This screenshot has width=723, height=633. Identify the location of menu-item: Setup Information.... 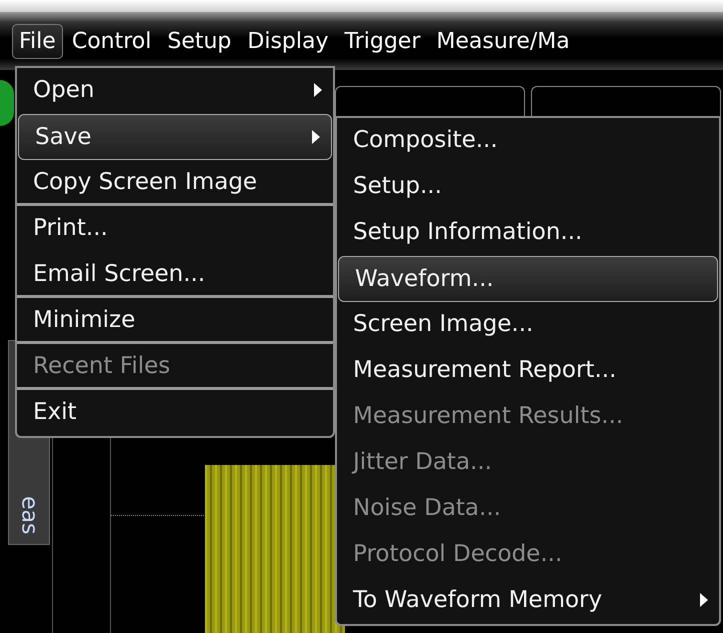
(528, 233).